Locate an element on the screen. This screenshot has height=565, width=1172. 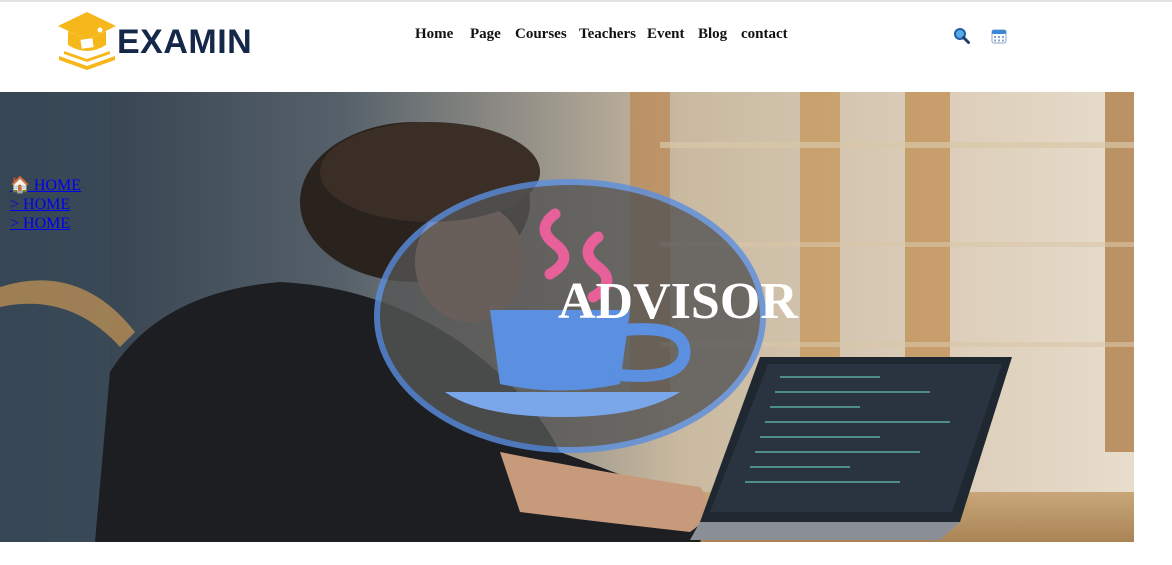
nav-item-contact: contact is located at coordinates (764, 34).